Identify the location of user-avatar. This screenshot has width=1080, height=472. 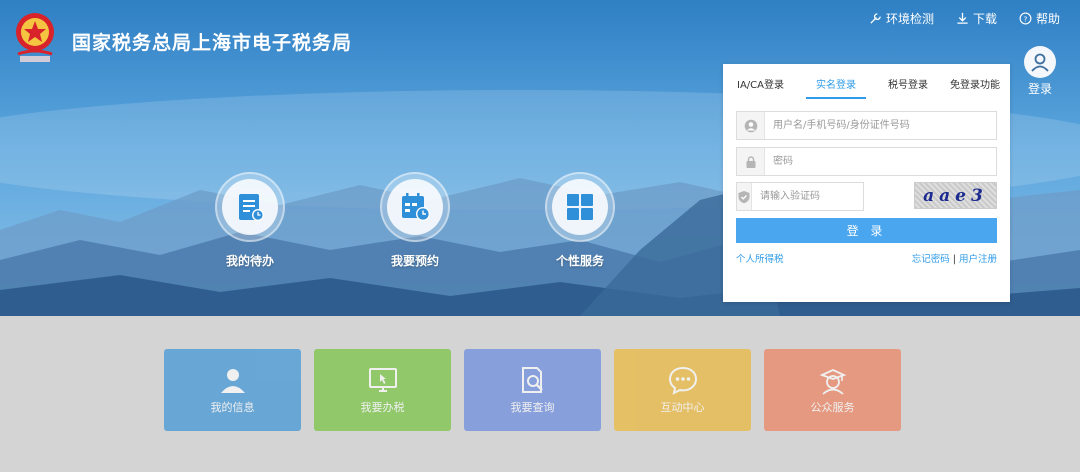
(1040, 62).